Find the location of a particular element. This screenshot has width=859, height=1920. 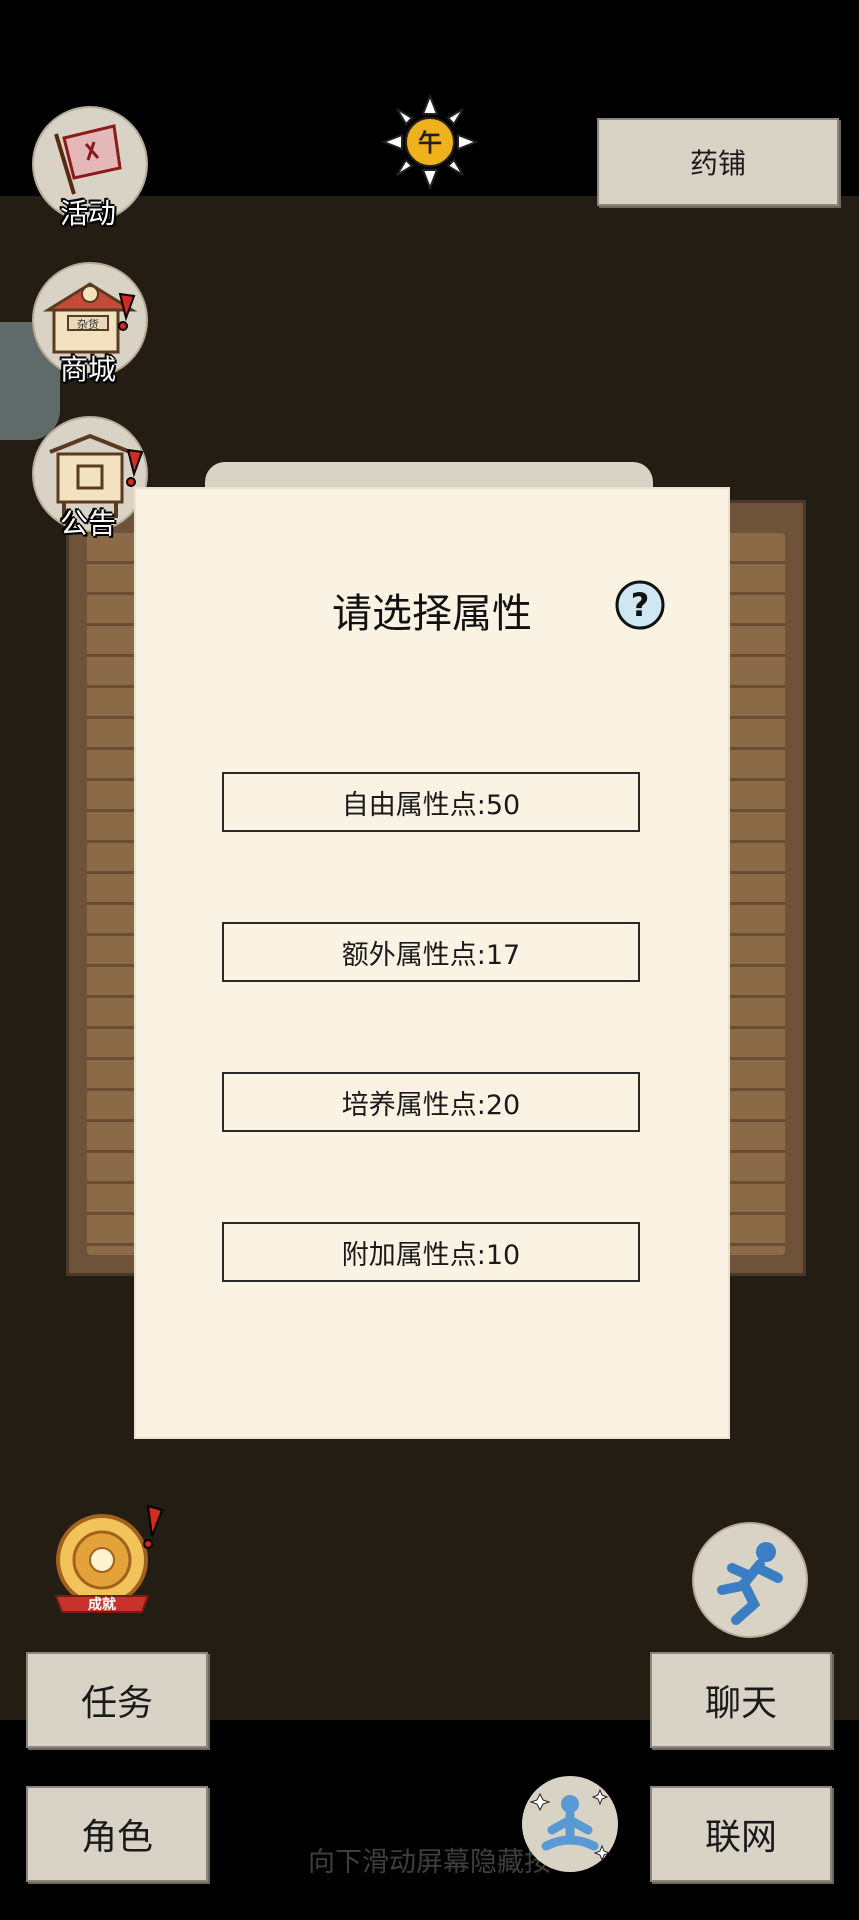

notice-label: 公告 is located at coordinates (87, 523).